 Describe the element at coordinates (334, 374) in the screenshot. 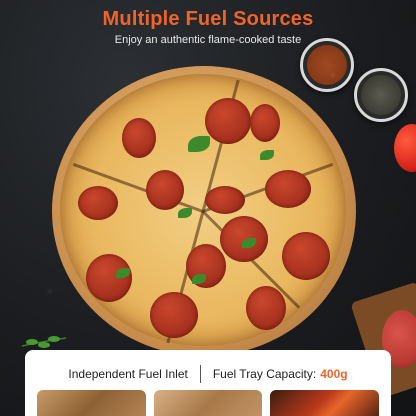

I see `fuel-tray-capacity-value: 400g` at that location.